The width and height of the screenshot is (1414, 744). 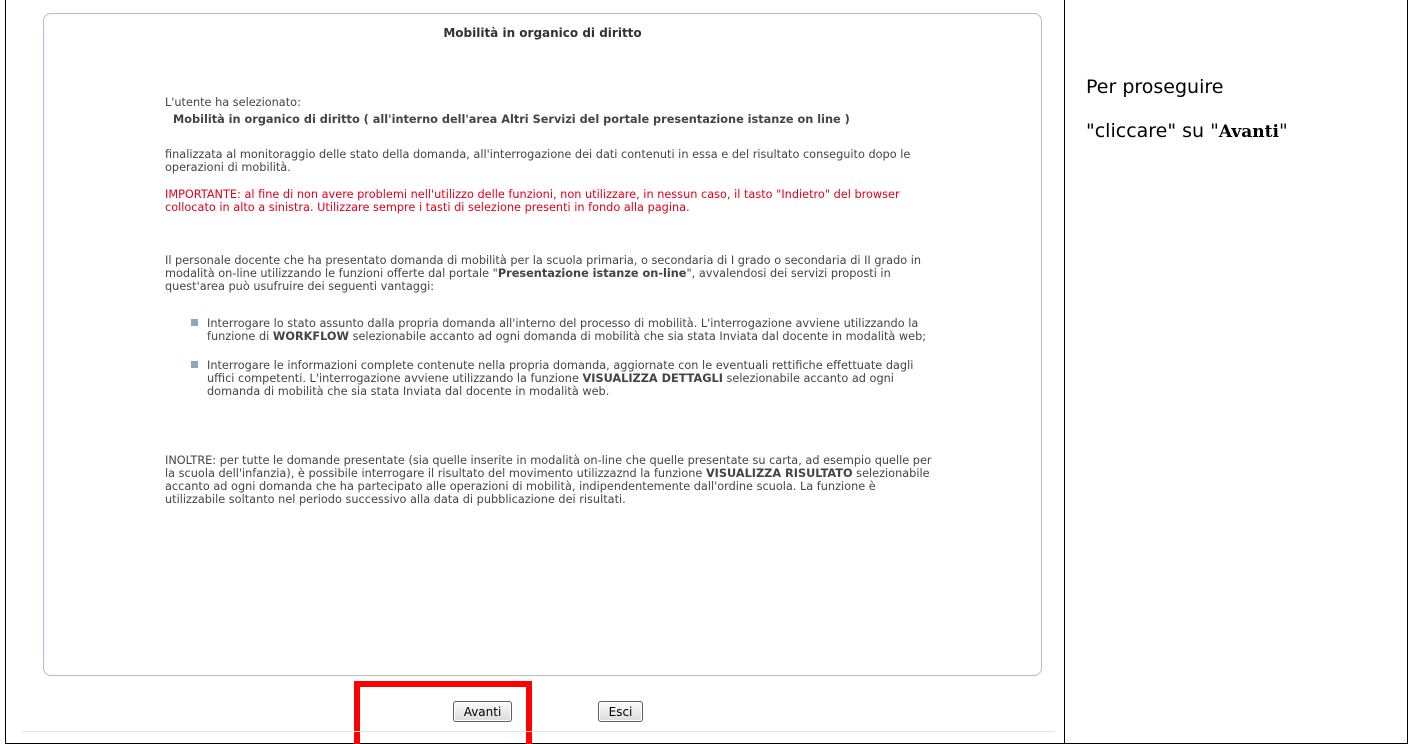 What do you see at coordinates (482, 711) in the screenshot?
I see `avanti-button: Avanti` at bounding box center [482, 711].